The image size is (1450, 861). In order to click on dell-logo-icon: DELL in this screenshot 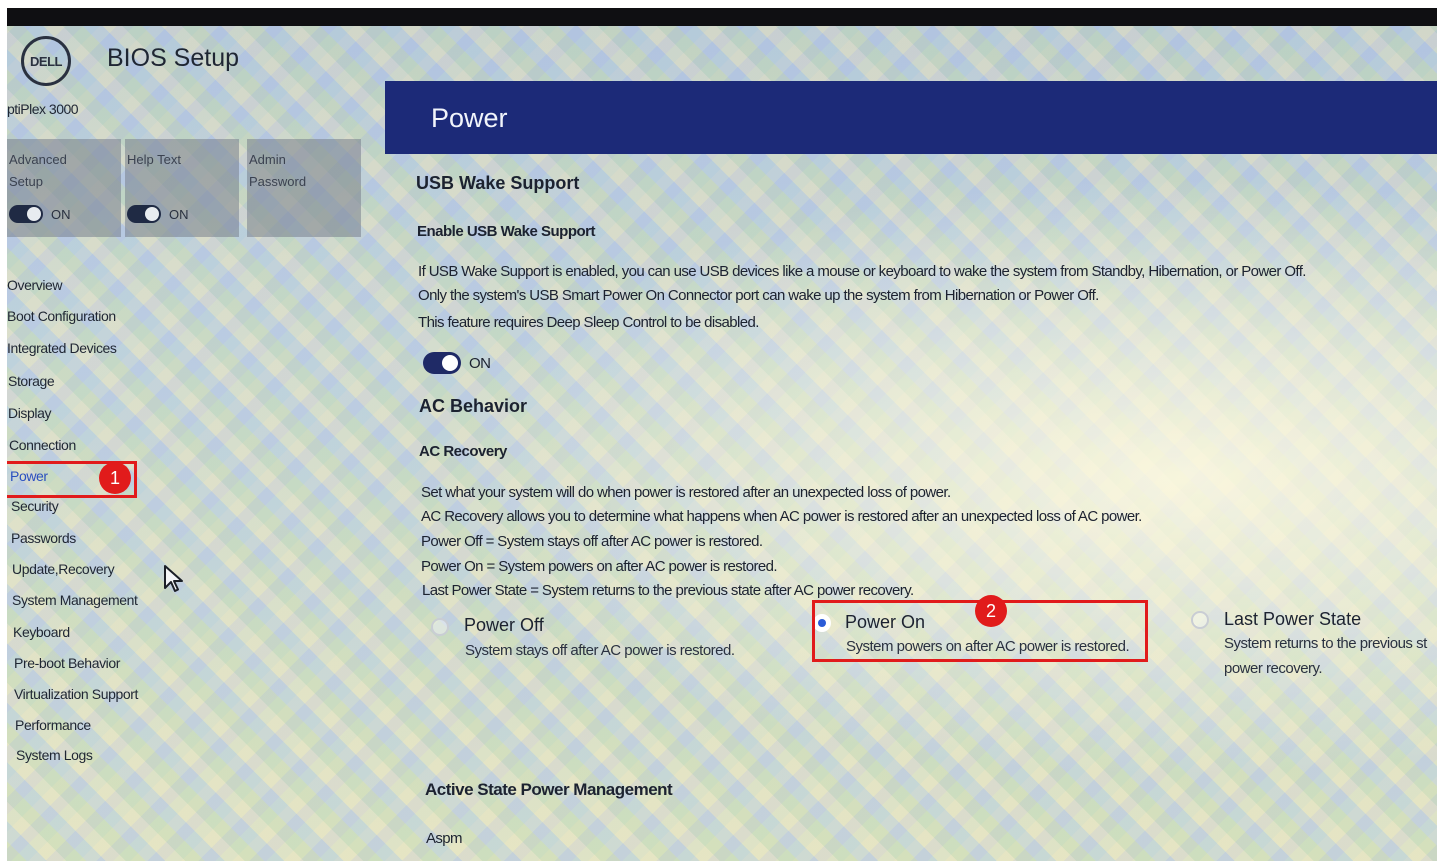, I will do `click(46, 61)`.